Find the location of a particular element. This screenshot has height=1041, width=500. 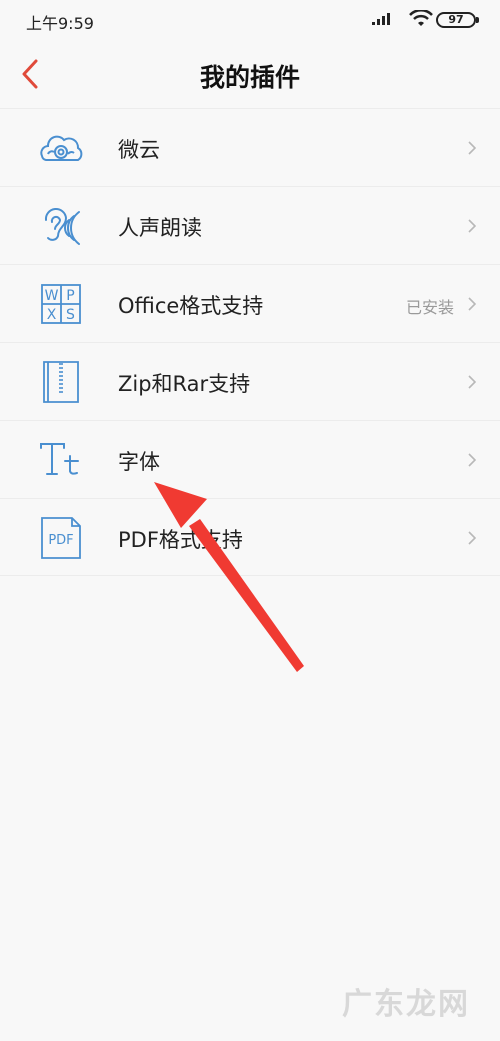

pdf-icon: PDF is located at coordinates (61, 538).